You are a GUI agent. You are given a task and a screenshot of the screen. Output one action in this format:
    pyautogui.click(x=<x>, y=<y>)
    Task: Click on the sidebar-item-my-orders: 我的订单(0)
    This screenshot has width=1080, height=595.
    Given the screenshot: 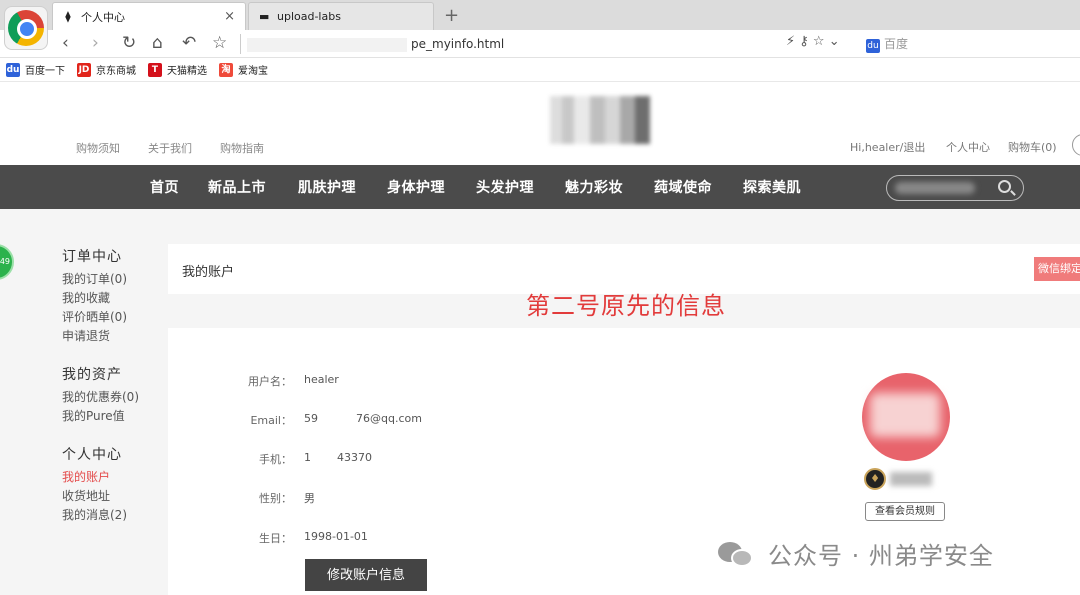 What is the action you would take?
    pyautogui.click(x=112, y=279)
    